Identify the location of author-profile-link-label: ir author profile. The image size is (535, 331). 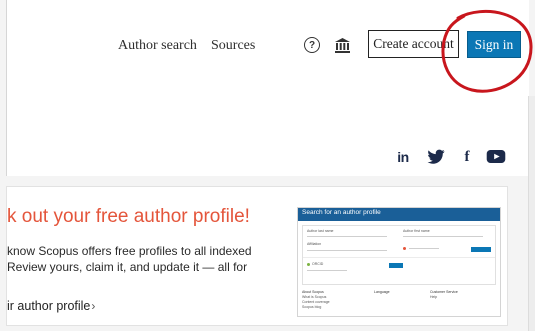
(49, 306).